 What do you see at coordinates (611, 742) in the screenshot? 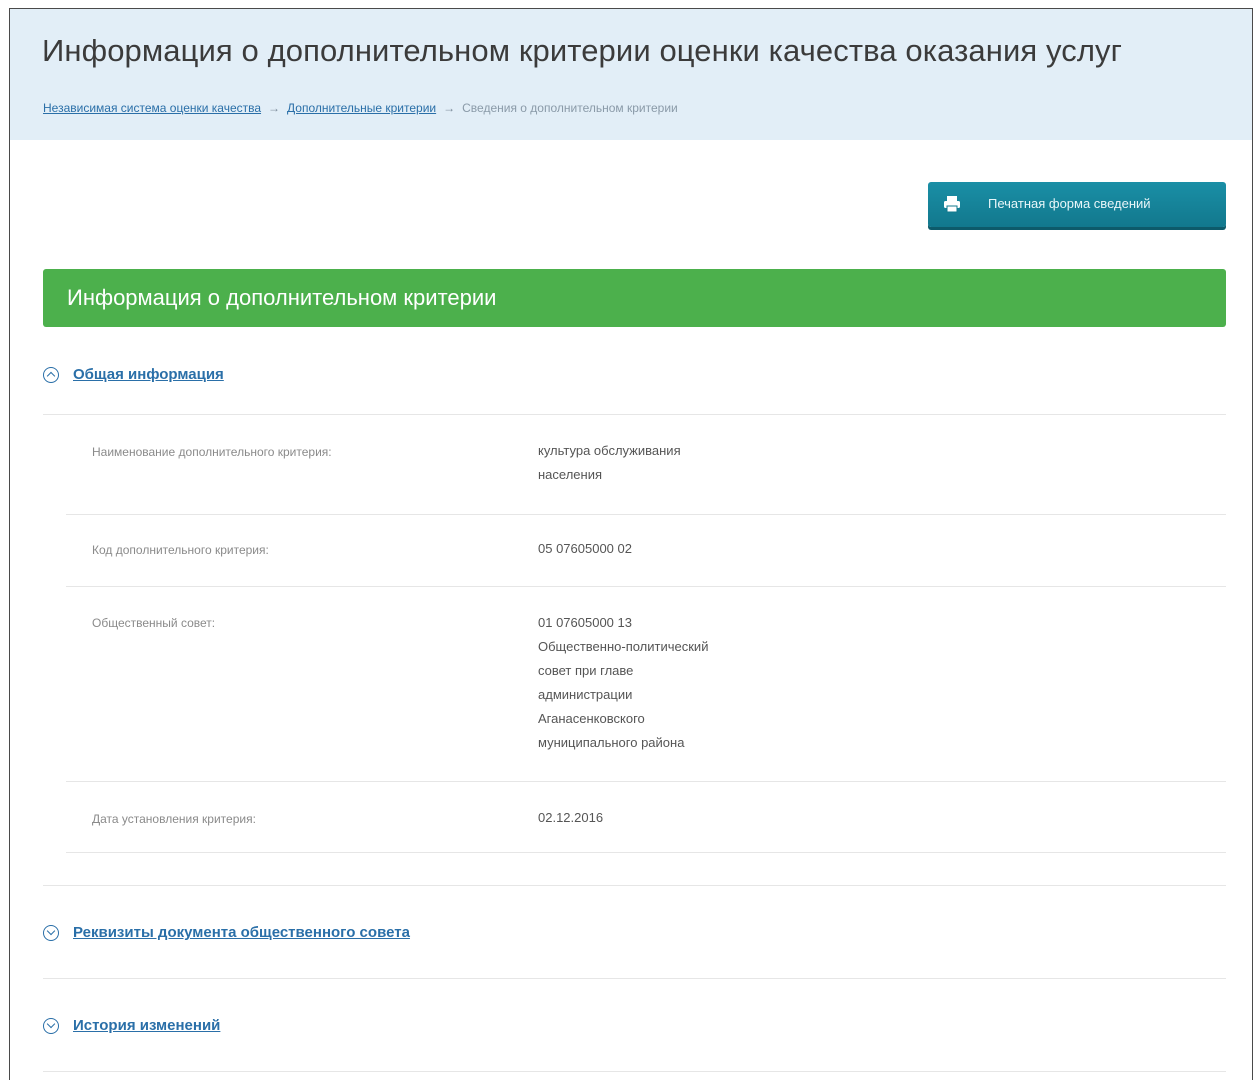
I see `value-line: муниципального района` at bounding box center [611, 742].